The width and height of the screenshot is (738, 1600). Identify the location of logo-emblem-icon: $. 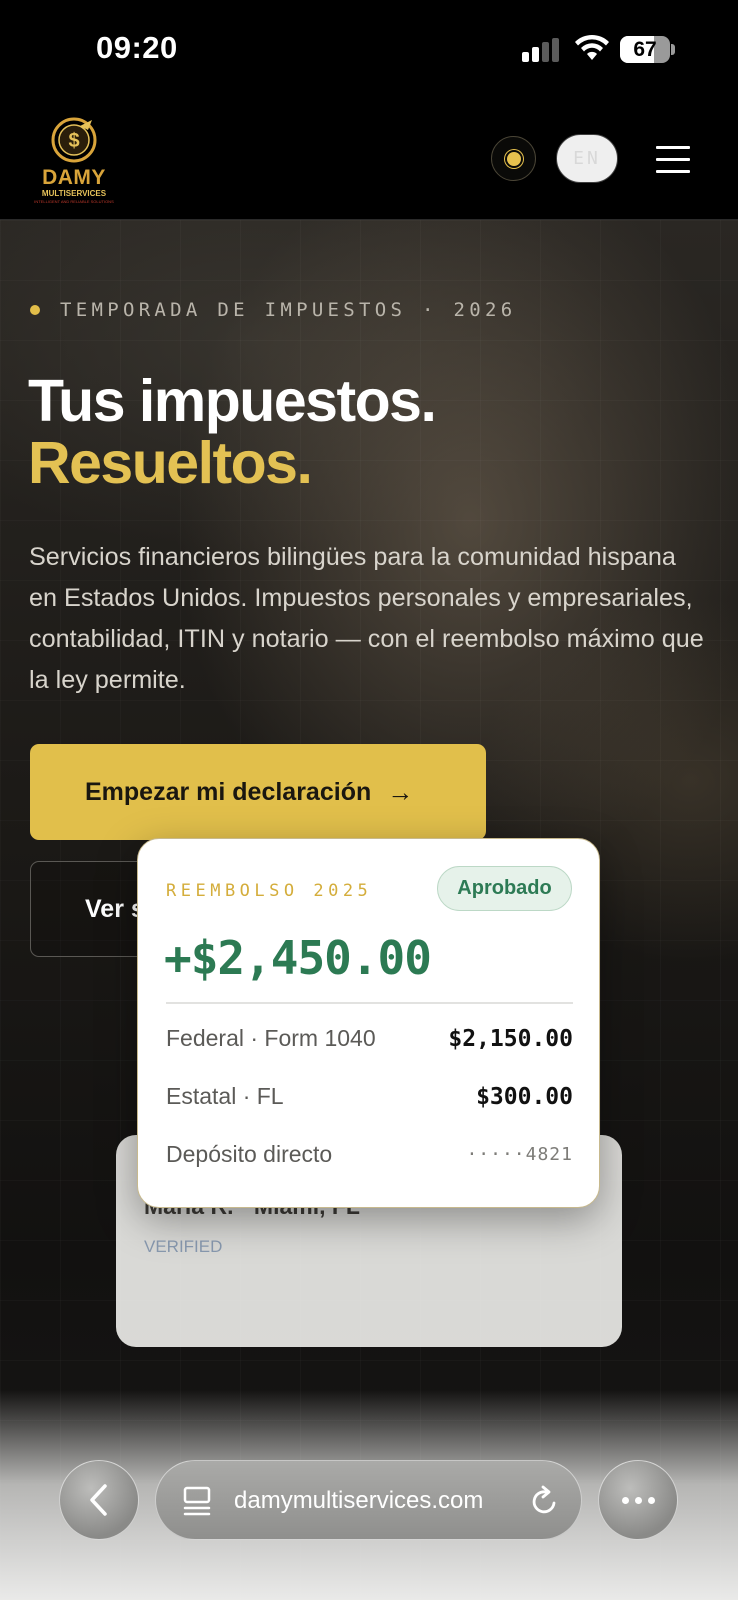
(74, 140).